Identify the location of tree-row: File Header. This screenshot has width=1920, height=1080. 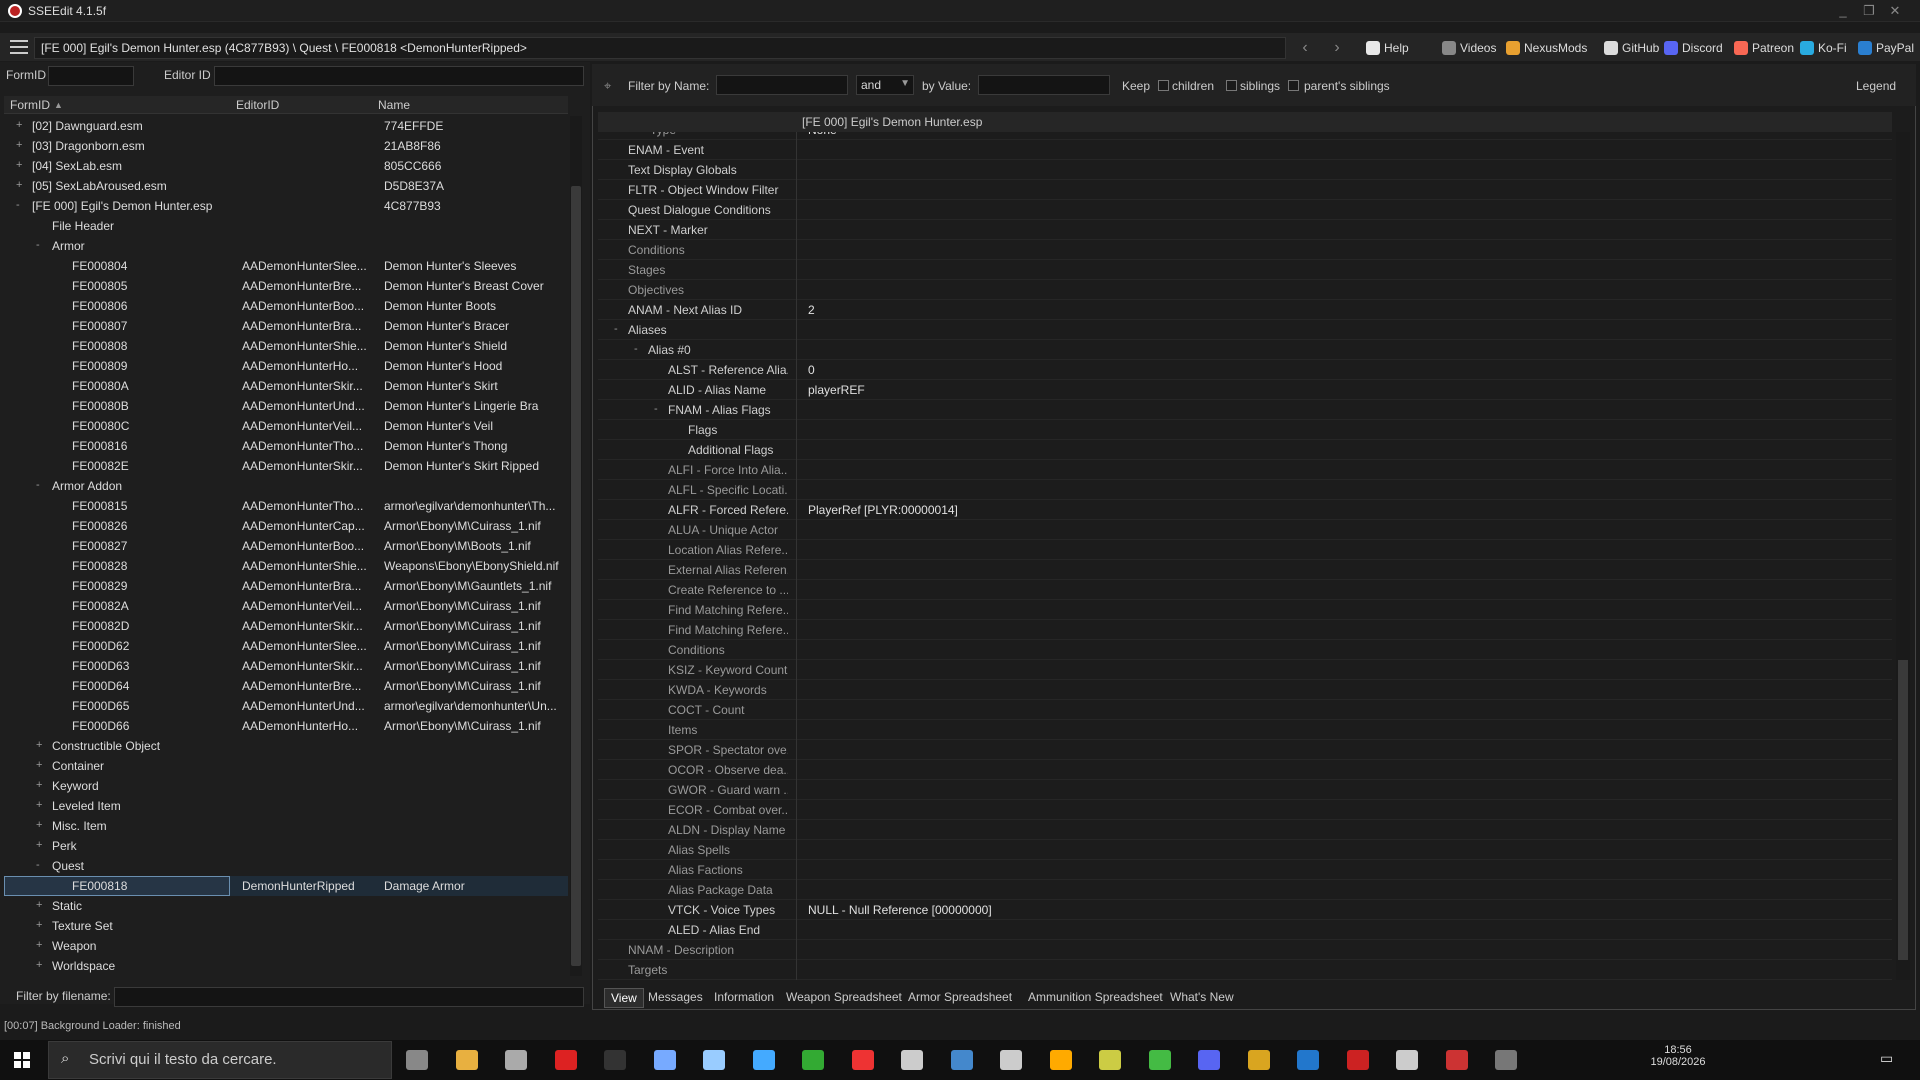
(286, 226).